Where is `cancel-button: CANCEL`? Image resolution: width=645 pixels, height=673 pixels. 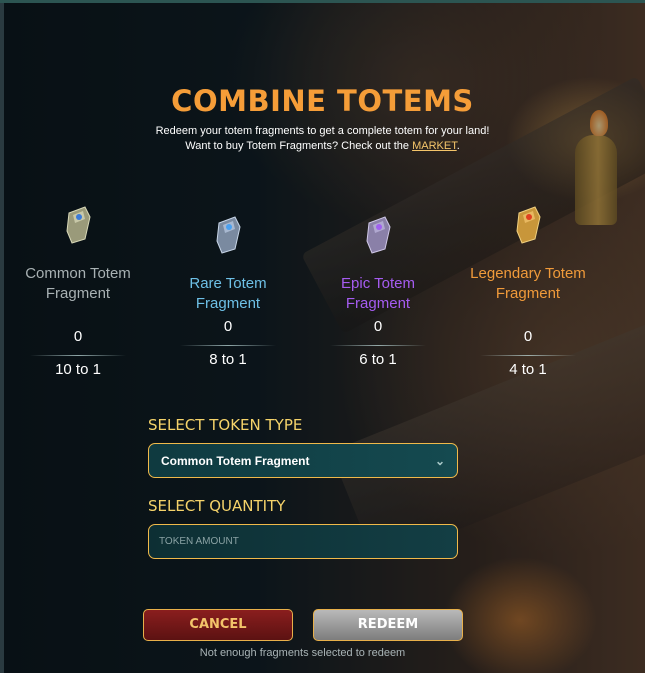
cancel-button: CANCEL is located at coordinates (218, 625).